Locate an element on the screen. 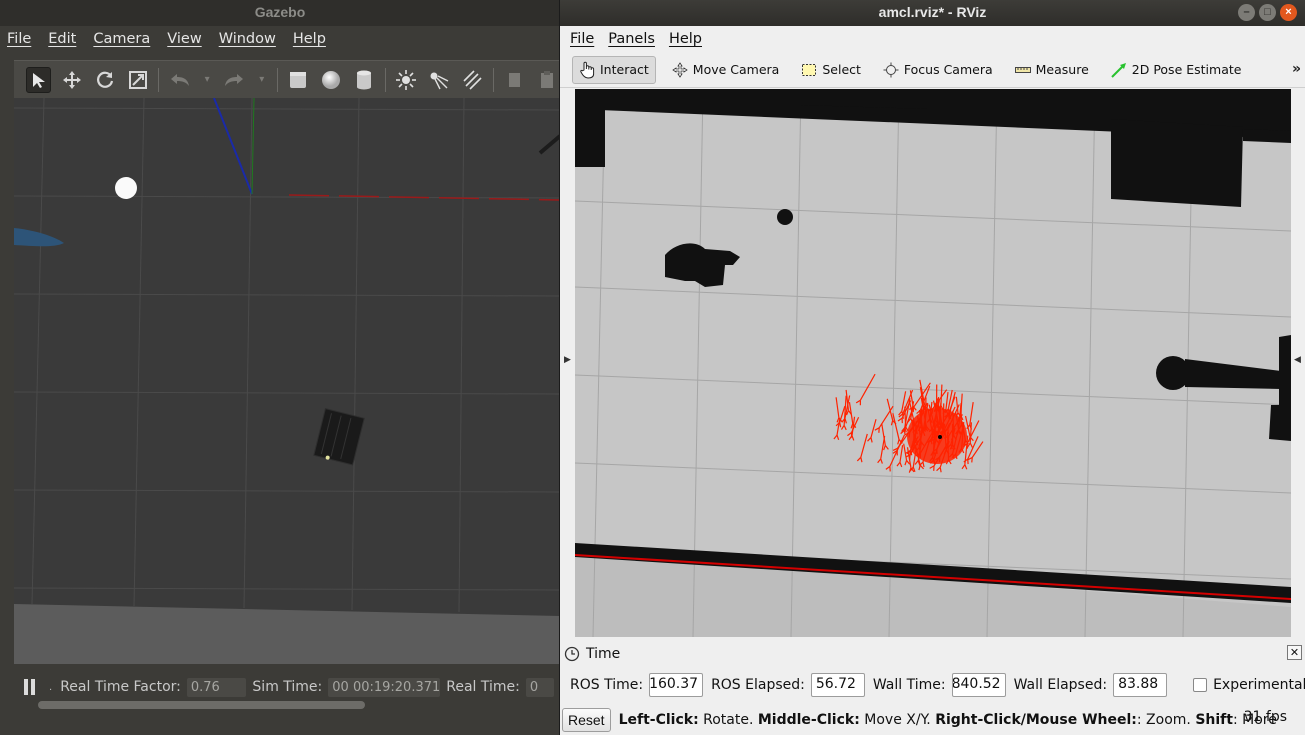  rviz-title: amcl.rviz* - RViz is located at coordinates (932, 12).